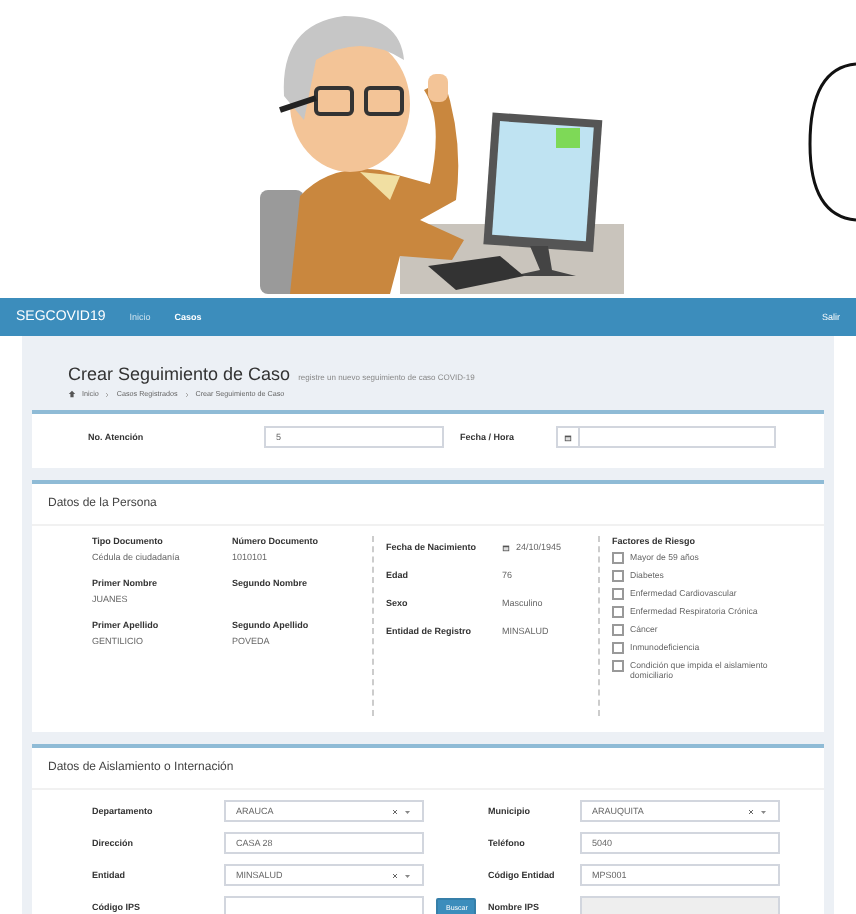 The height and width of the screenshot is (914, 856). I want to click on input-field, so click(324, 905).